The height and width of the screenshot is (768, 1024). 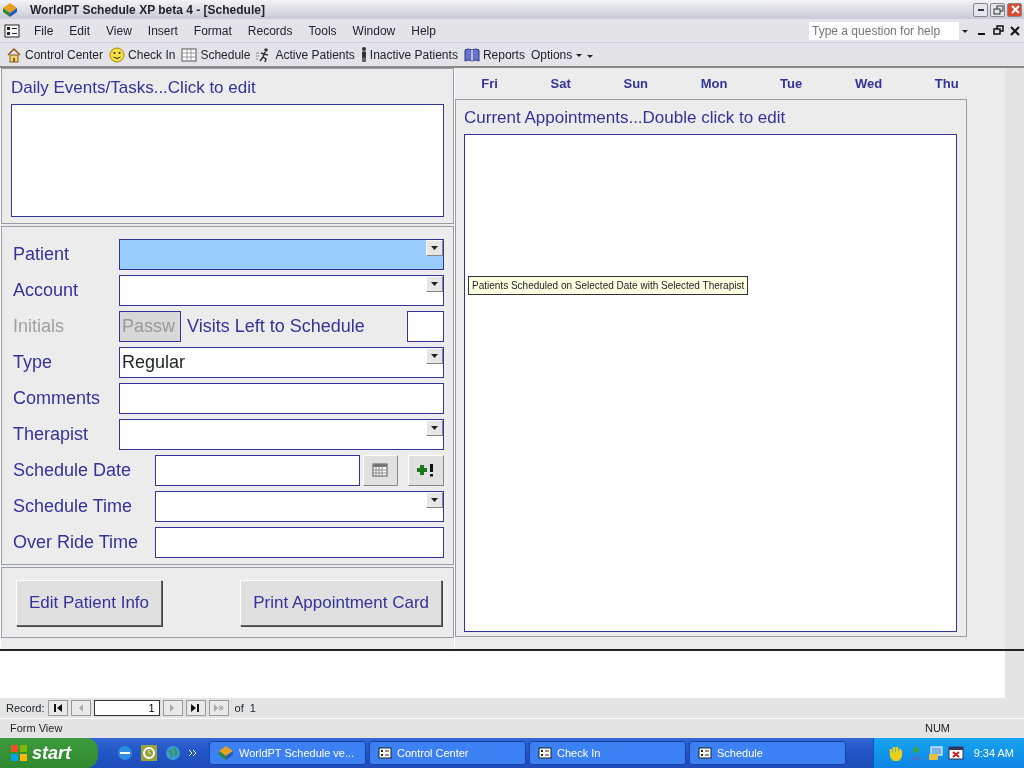 I want to click on menu-item: Help, so click(x=423, y=30).